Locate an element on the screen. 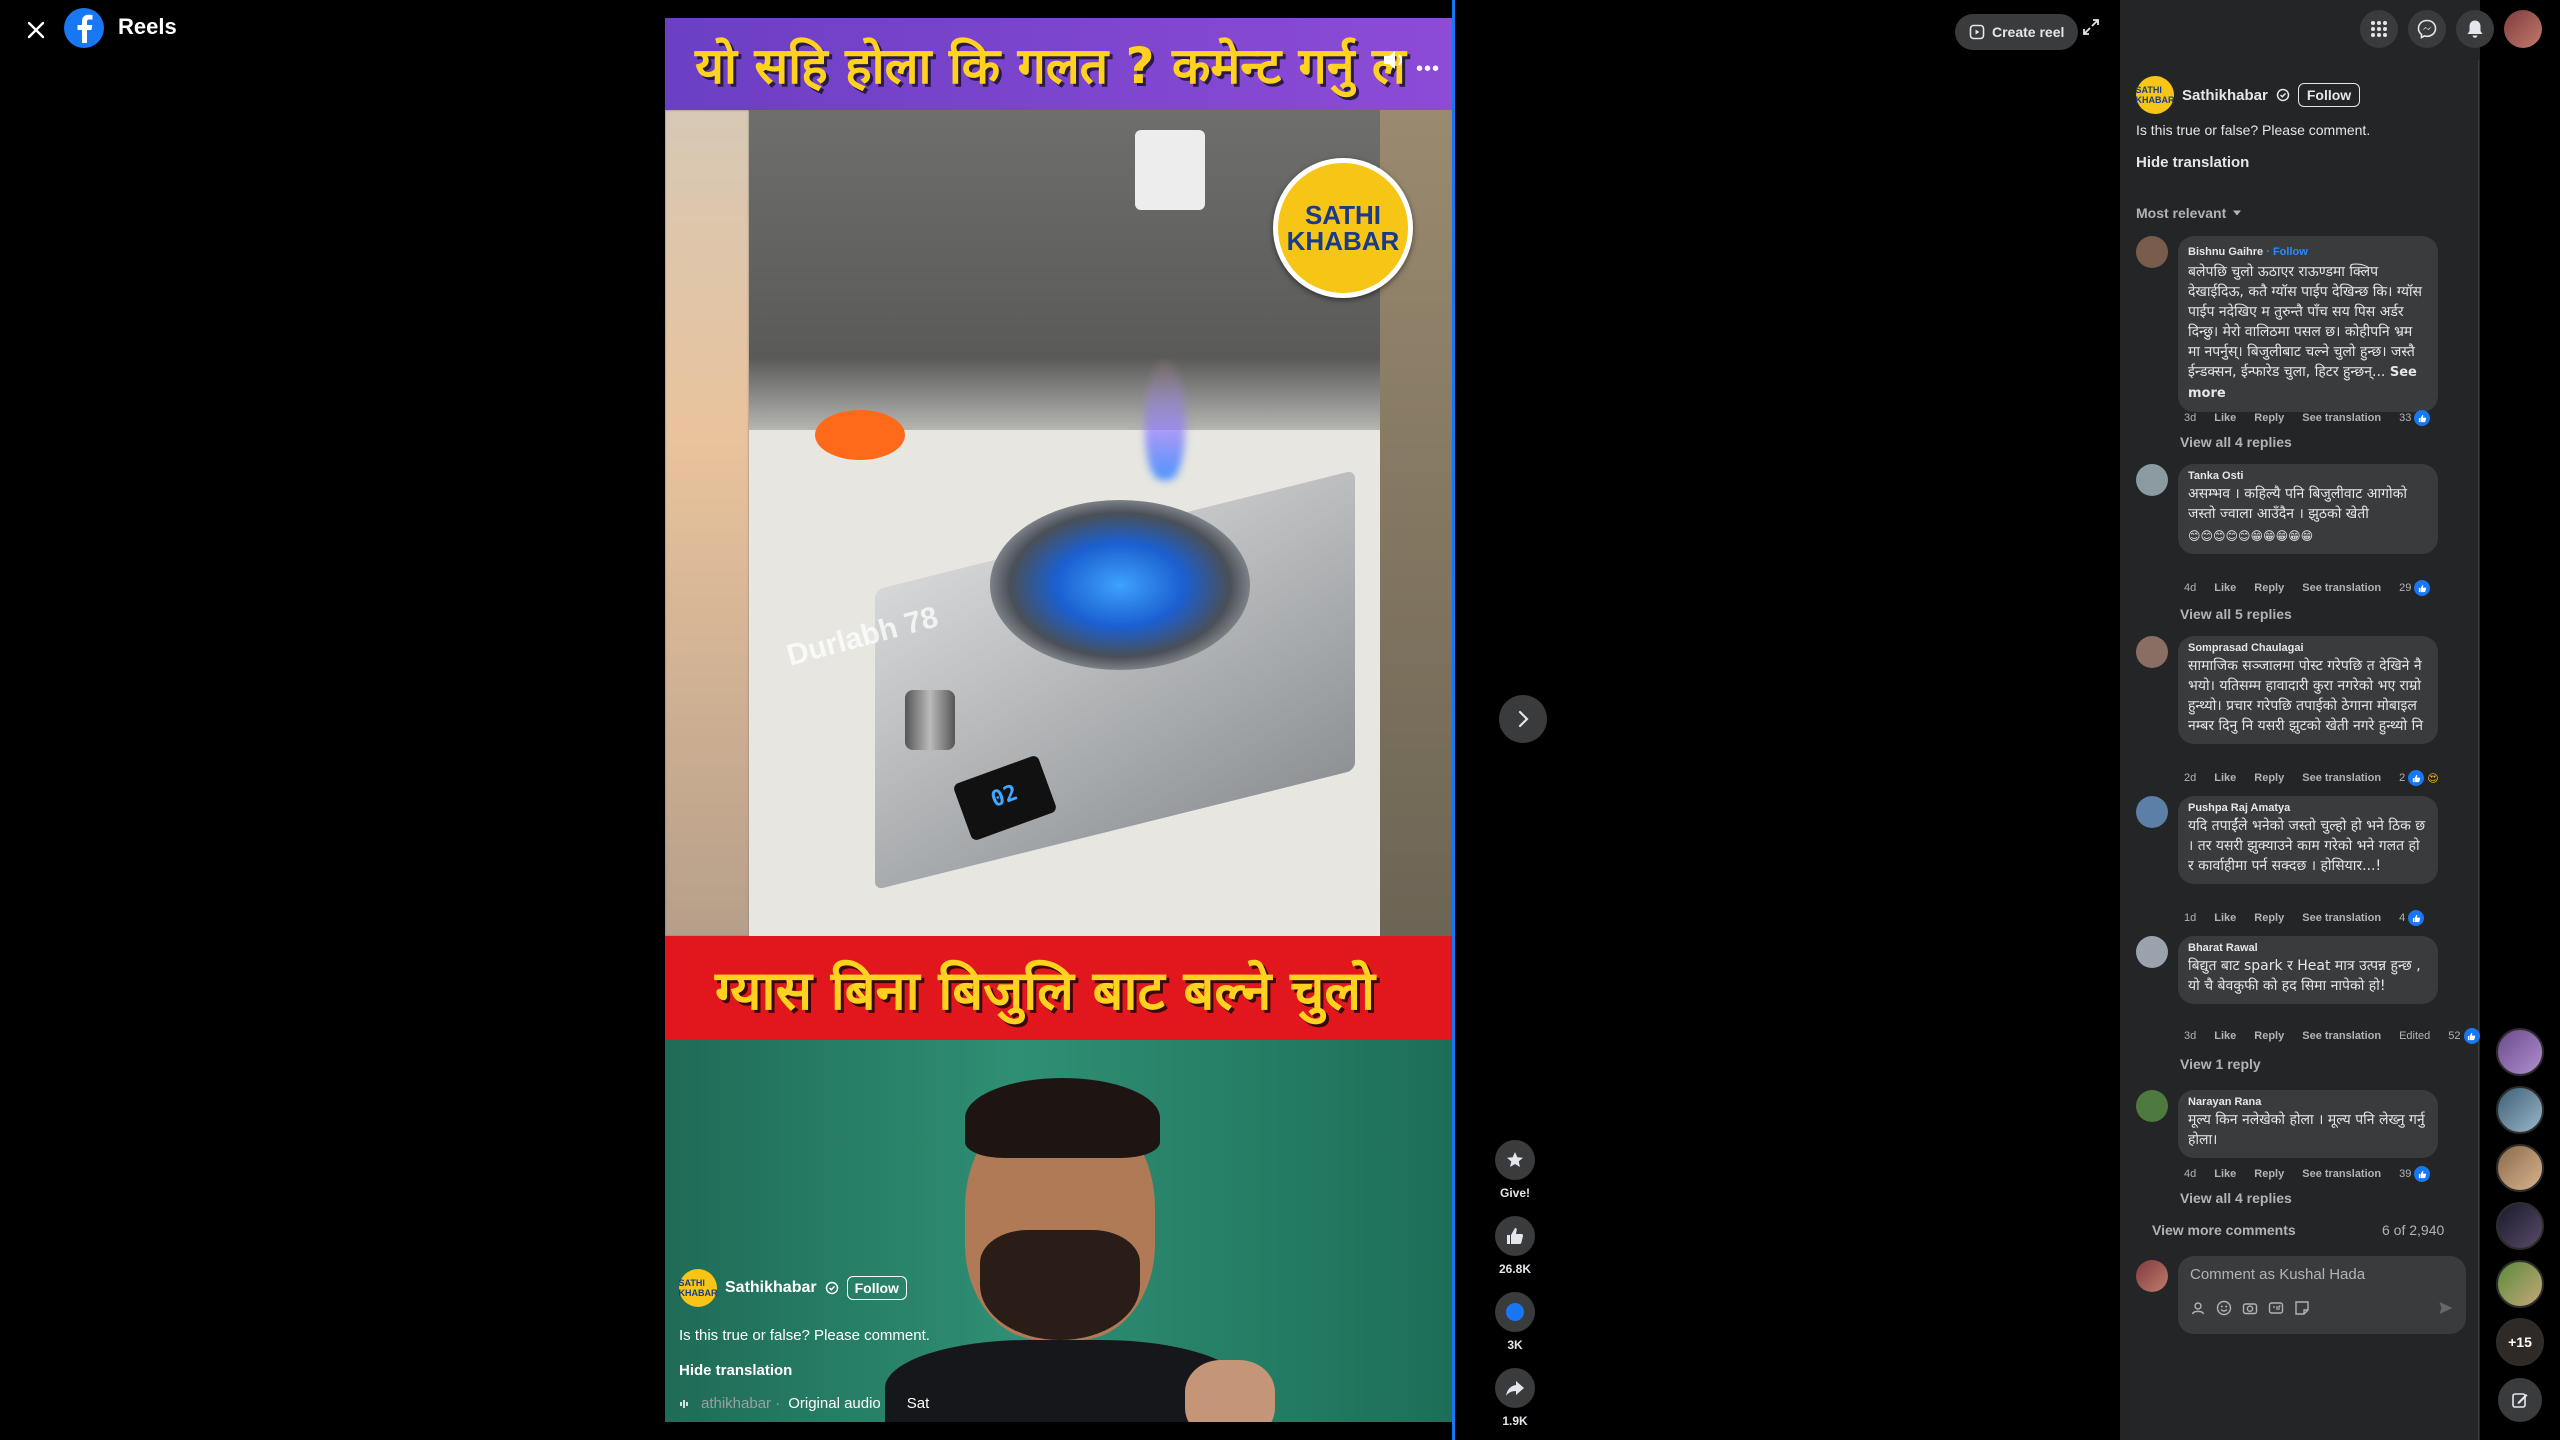  orange-object is located at coordinates (860, 435).